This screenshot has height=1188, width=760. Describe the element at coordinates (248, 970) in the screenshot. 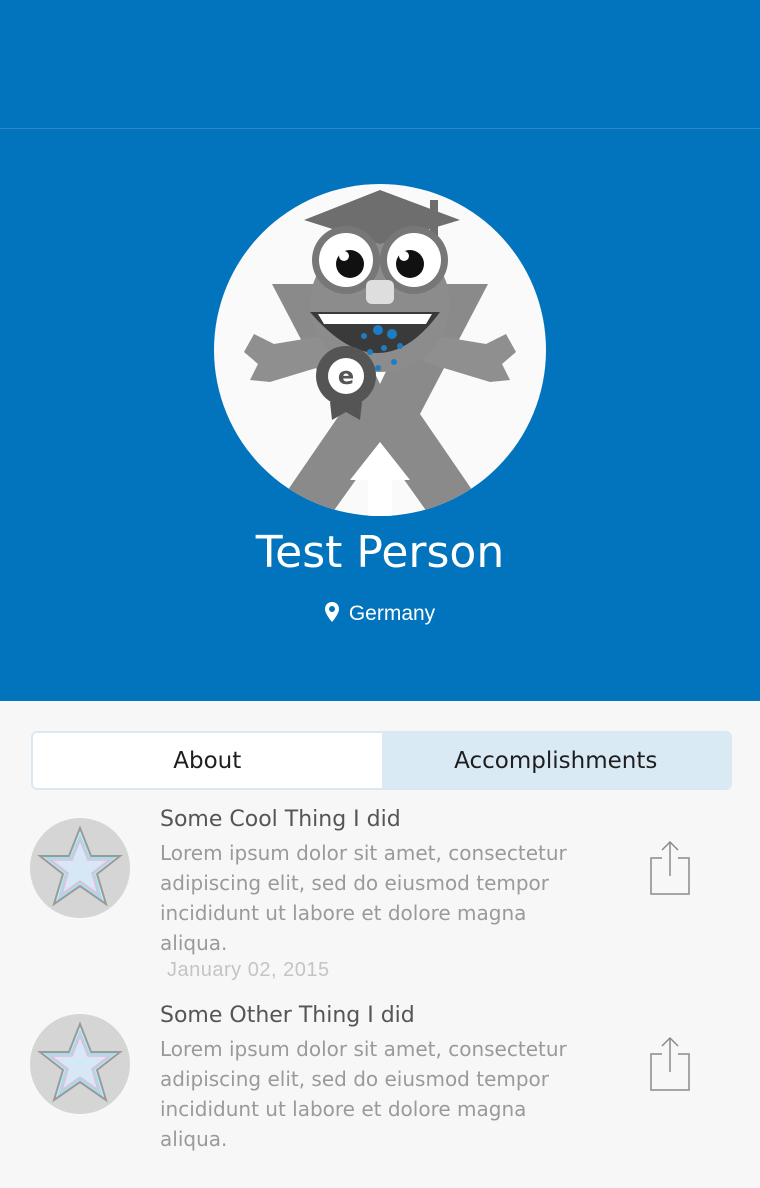

I see `accomplishment-date: January 02, 2015` at that location.